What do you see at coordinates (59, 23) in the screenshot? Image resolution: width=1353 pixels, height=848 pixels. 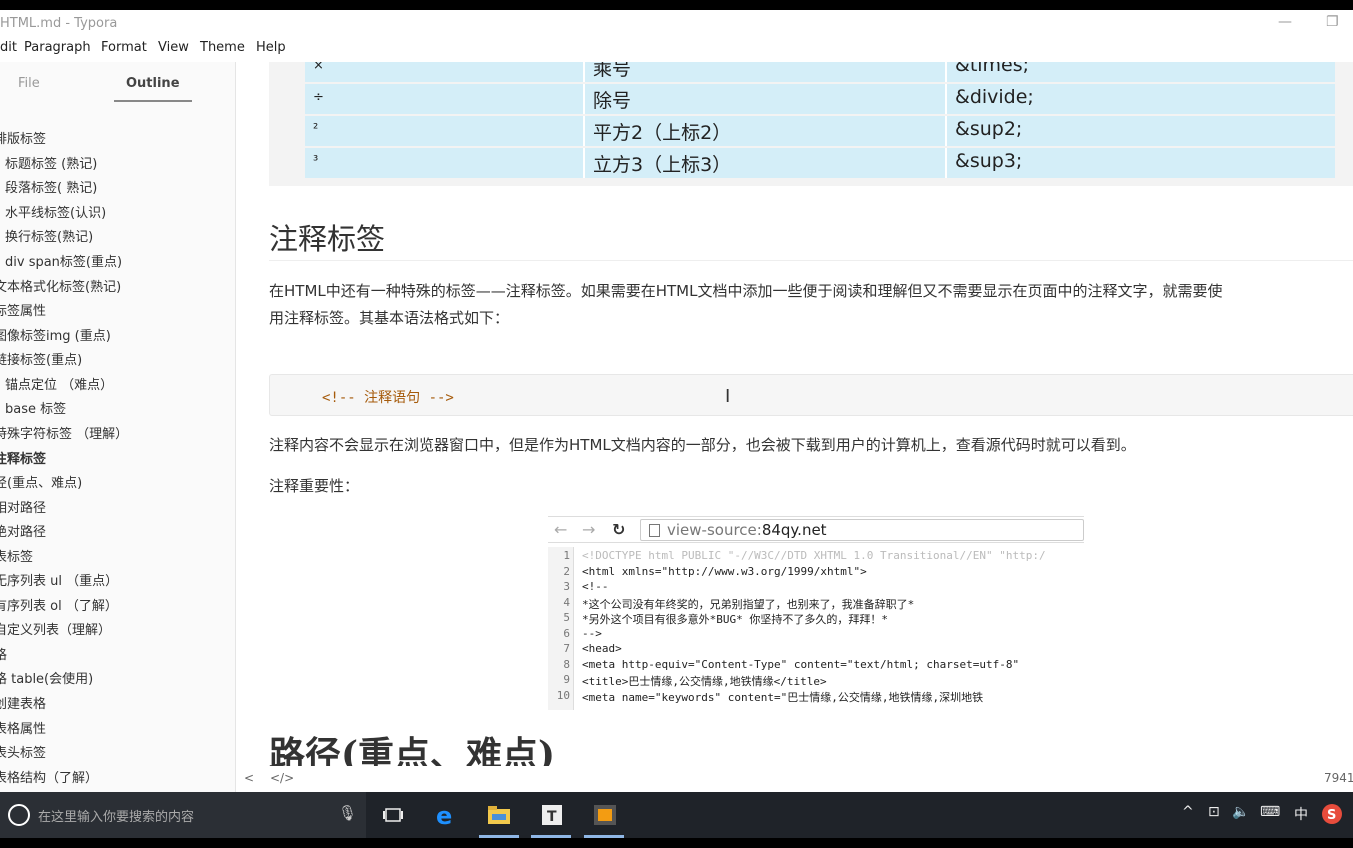 I see `window-title: HTML.md - Typora` at bounding box center [59, 23].